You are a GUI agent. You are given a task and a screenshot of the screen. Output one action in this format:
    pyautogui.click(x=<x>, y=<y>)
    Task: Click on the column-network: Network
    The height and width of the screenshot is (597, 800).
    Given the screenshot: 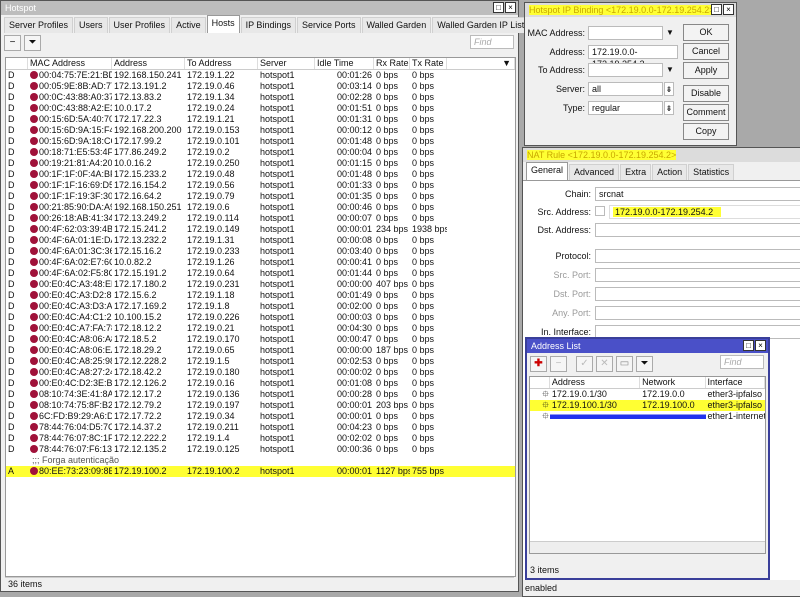 What is the action you would take?
    pyautogui.click(x=673, y=382)
    